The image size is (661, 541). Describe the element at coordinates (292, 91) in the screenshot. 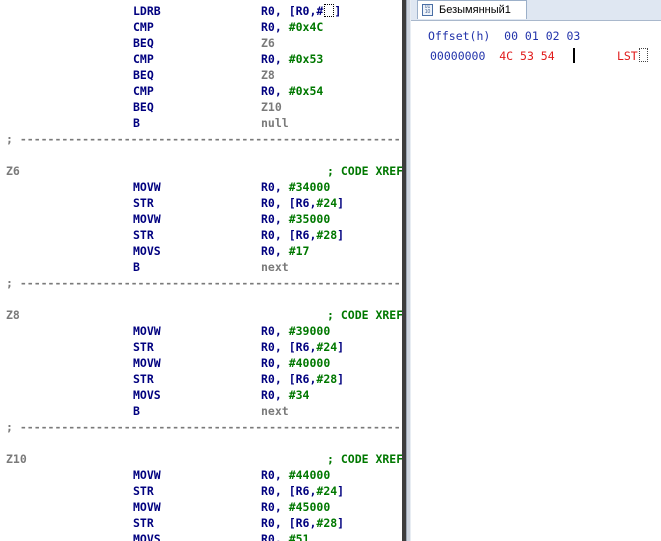

I see `operands: R0, #0x54` at that location.